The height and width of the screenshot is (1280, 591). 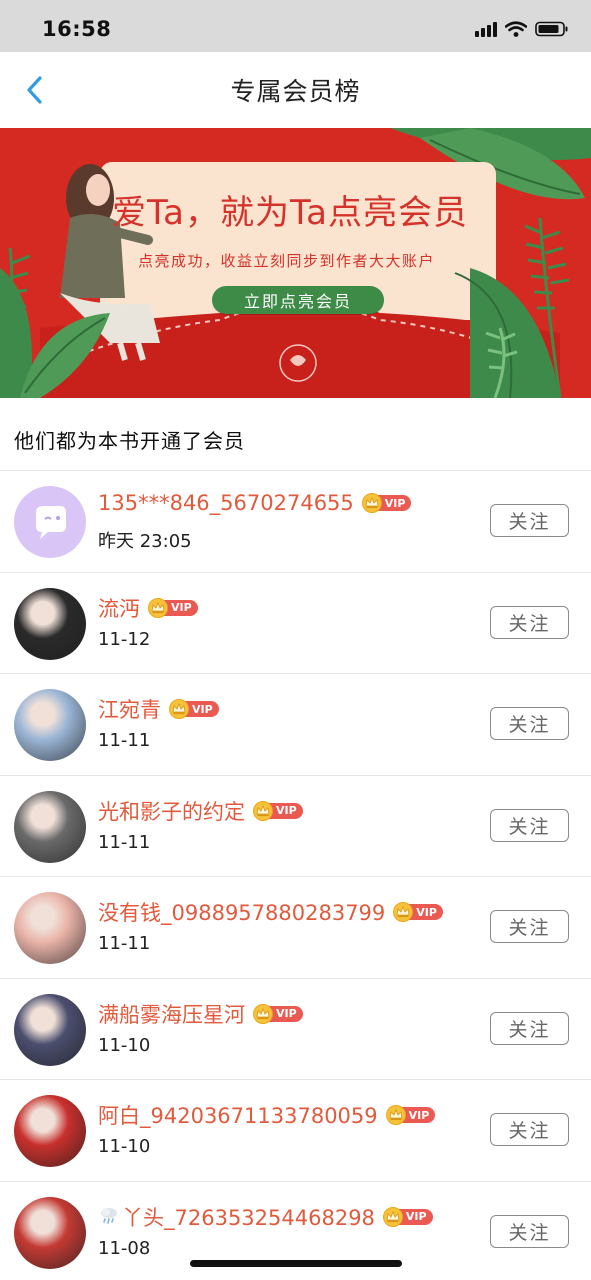 I want to click on banner-cta-button: 立即点亮会员, so click(x=298, y=300).